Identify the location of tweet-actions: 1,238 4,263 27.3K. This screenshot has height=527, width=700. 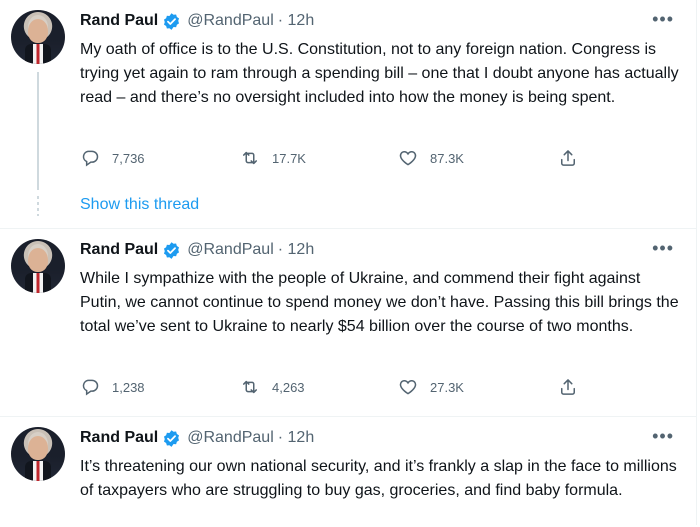
(340, 388).